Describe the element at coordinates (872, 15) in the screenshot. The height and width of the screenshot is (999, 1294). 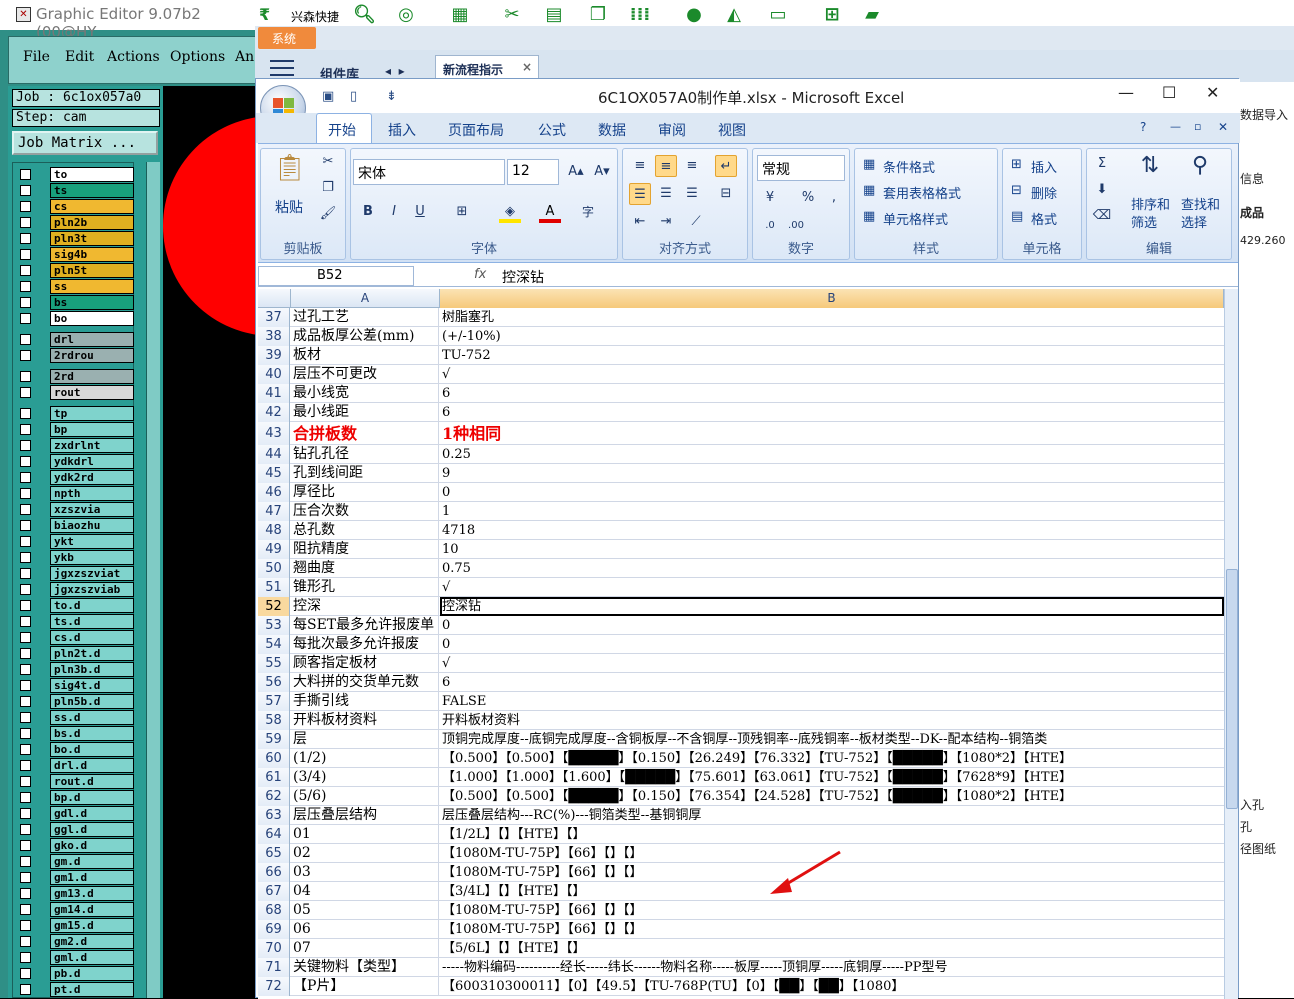
I see `book-icon: ▰` at that location.